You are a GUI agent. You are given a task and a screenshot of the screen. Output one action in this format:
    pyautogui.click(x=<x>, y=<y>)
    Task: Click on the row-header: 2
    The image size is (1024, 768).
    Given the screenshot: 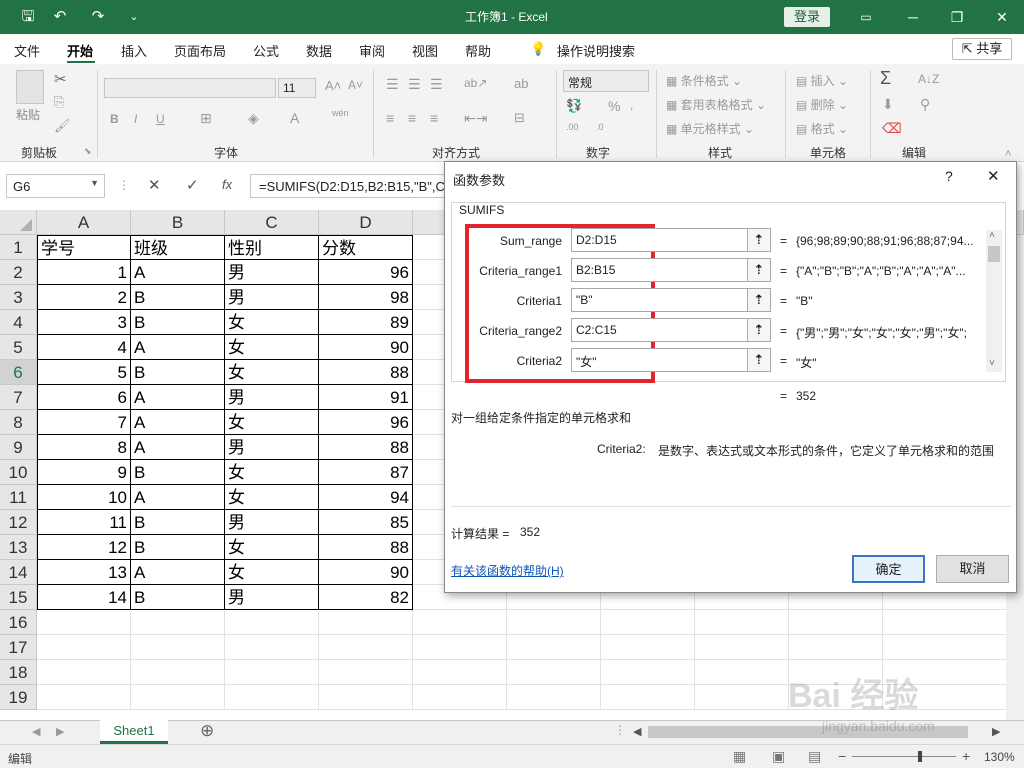 What is the action you would take?
    pyautogui.click(x=18, y=272)
    